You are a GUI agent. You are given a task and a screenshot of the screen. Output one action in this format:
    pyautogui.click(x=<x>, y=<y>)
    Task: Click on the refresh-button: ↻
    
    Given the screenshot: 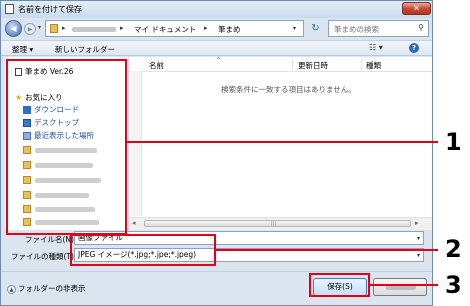 What is the action you would take?
    pyautogui.click(x=315, y=28)
    